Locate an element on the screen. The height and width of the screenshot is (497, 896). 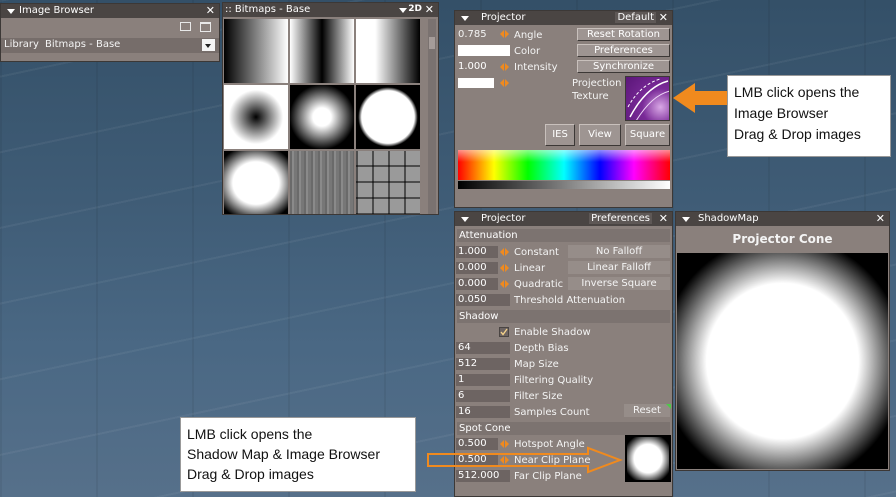
samples-count-label: Samples Count is located at coordinates (552, 412).